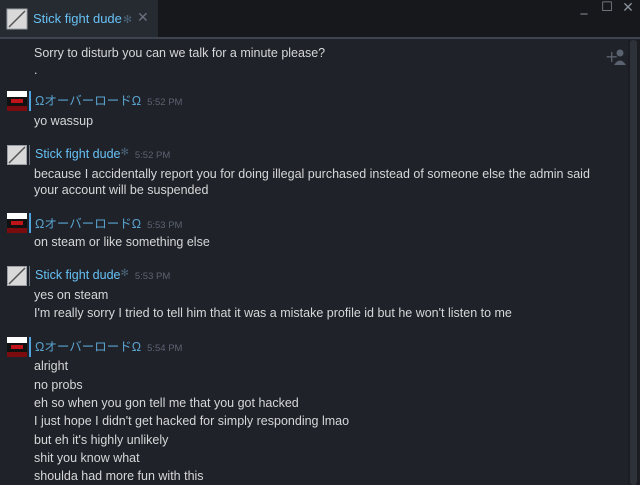 The image size is (640, 485). I want to click on message-header: ΩオーバーロードΩ 5:52 PM, so click(108, 102).